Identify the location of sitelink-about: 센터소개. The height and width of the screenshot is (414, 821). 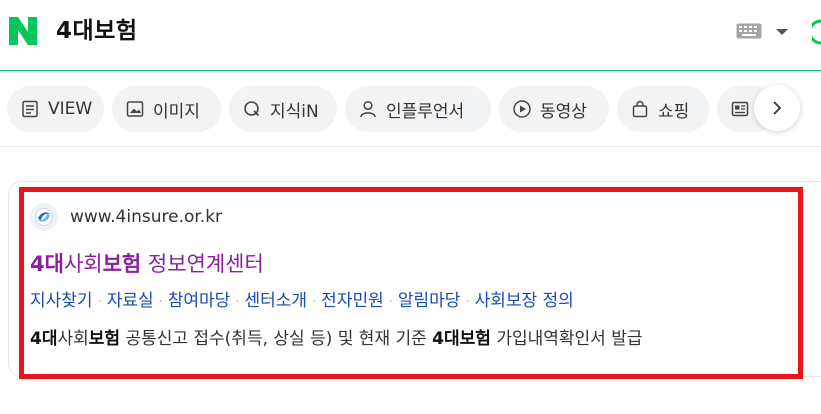
(275, 301).